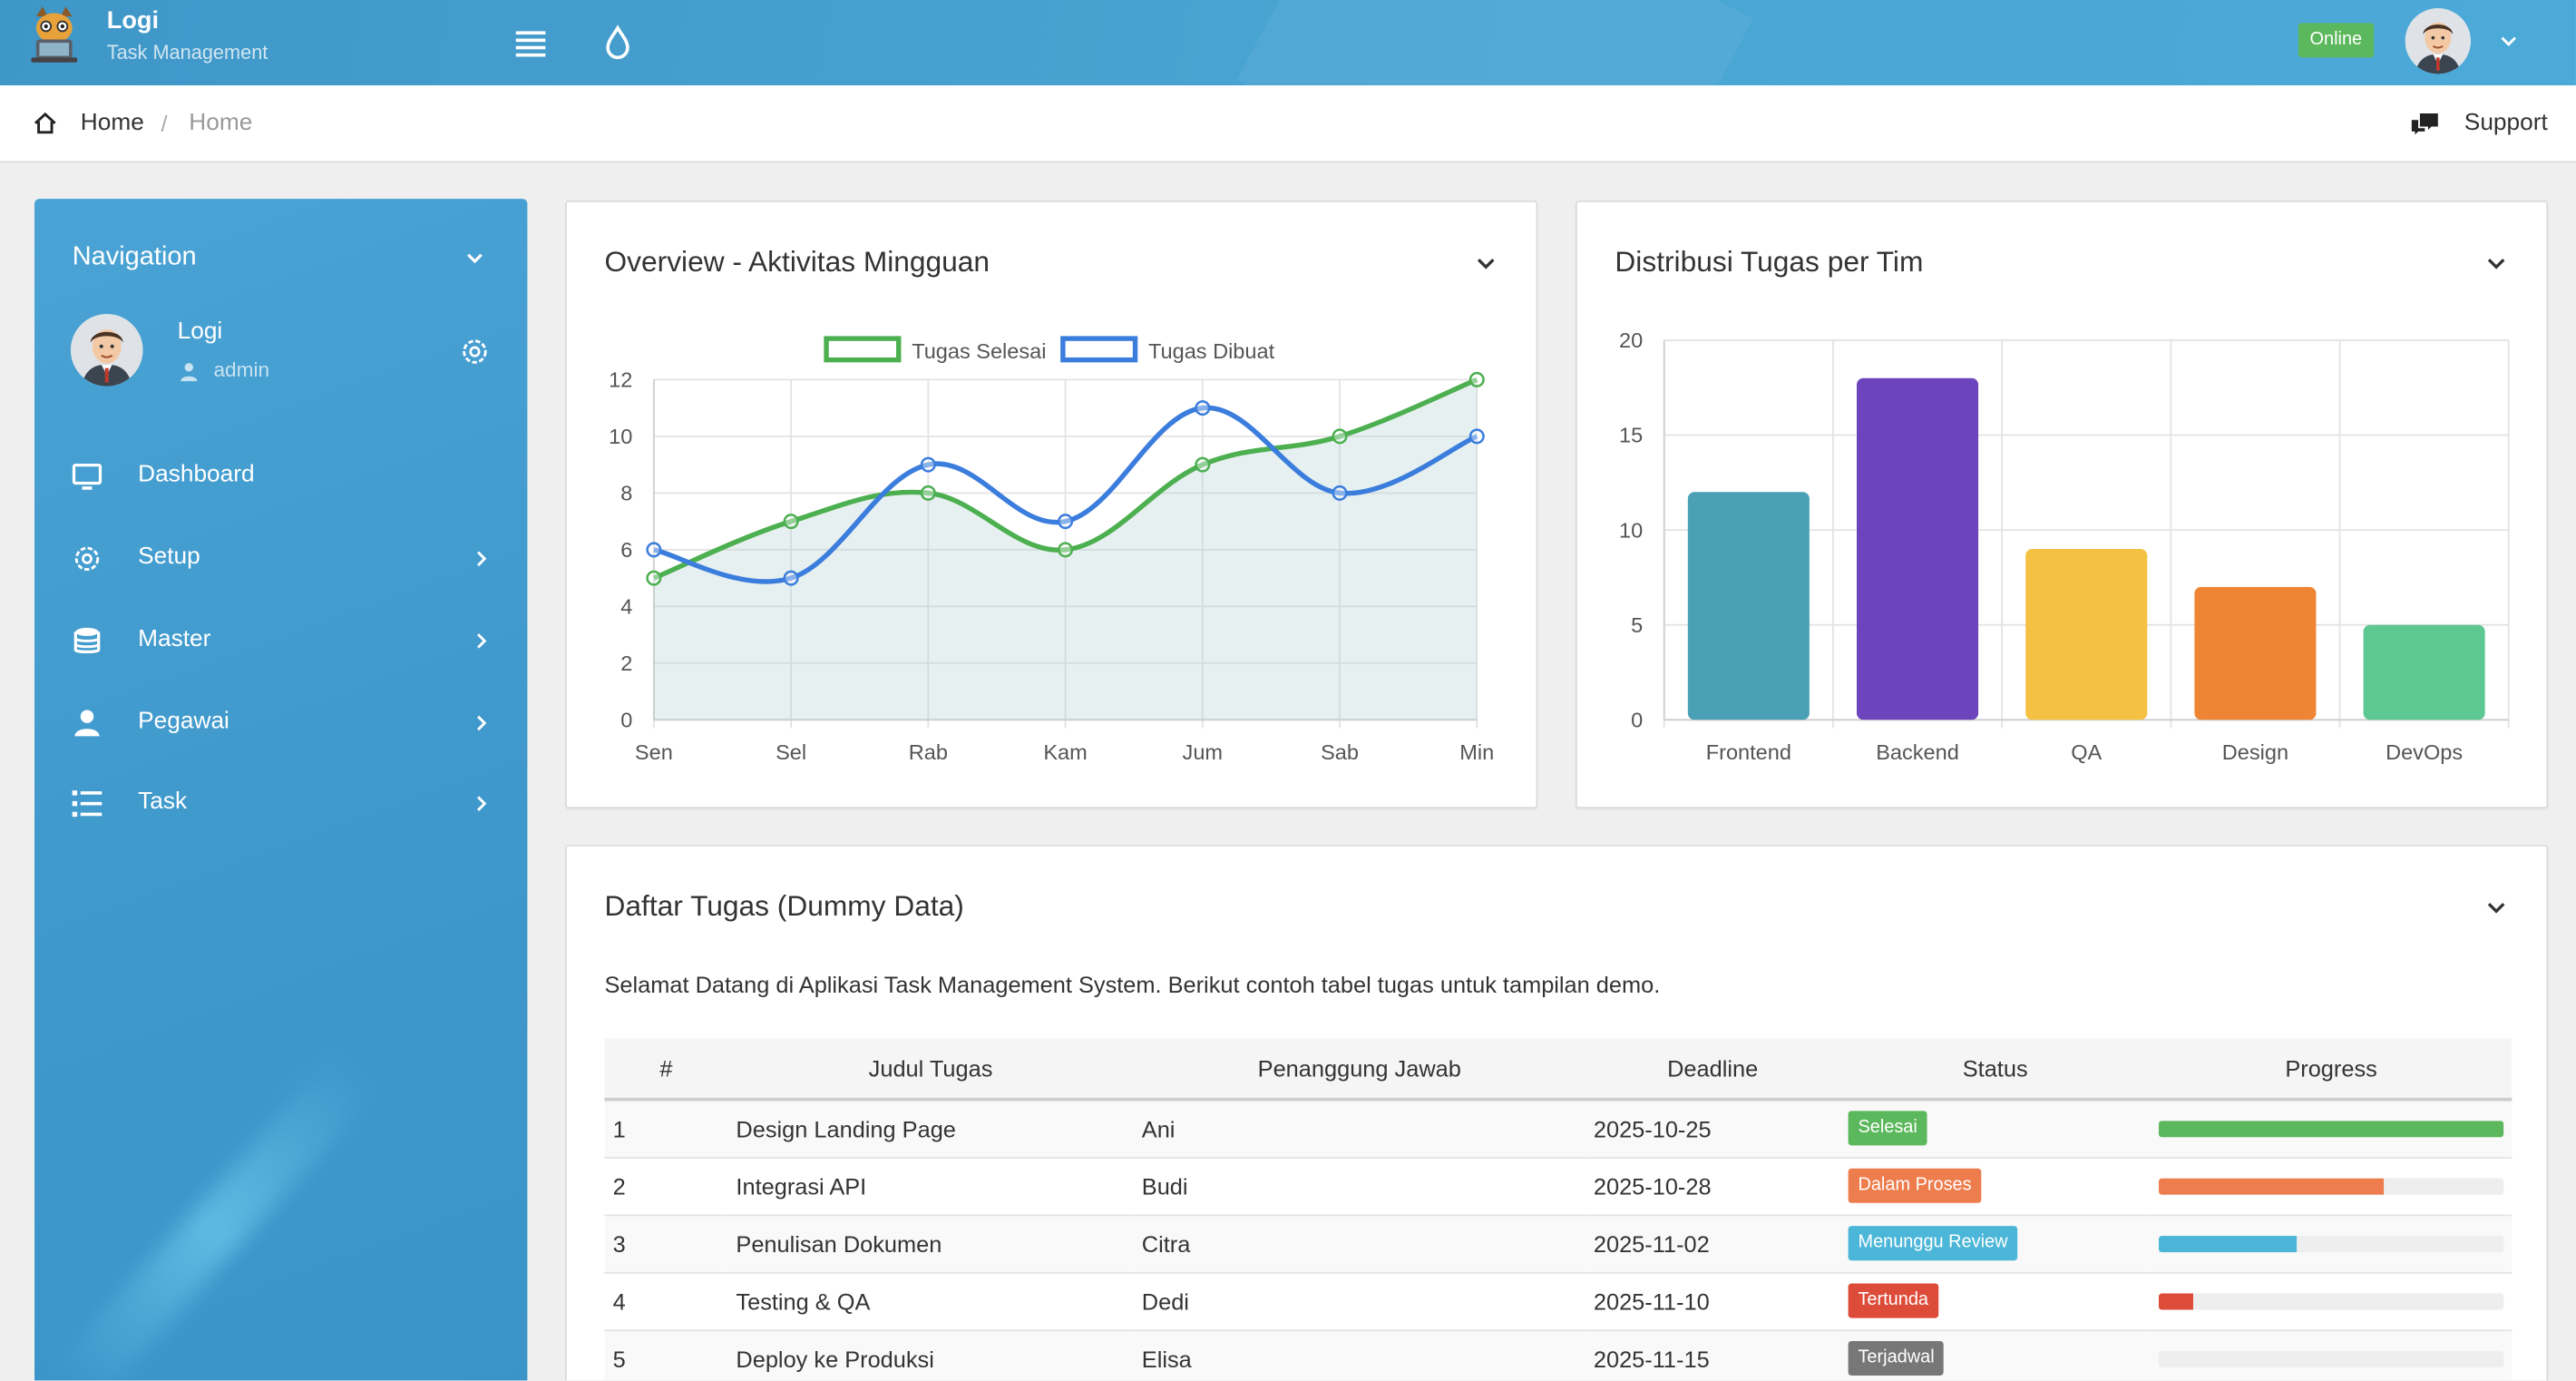  I want to click on task-owner: Ani, so click(1359, 1128).